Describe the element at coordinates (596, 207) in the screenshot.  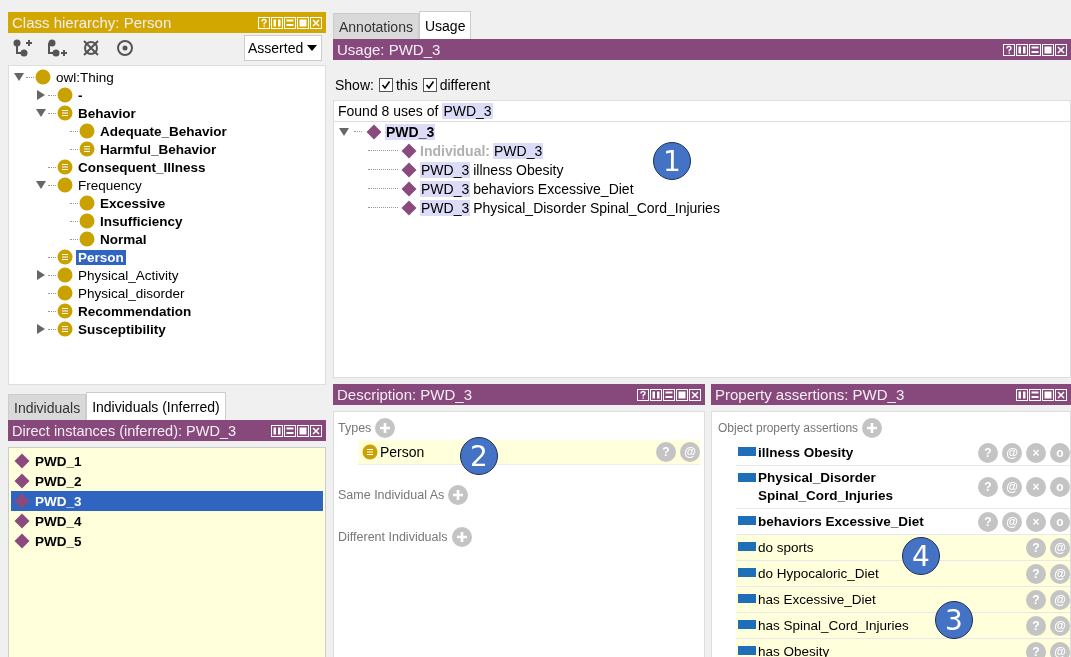
I see `usage-text: Physical_Disorder Spinal_Cord_Injuries` at that location.